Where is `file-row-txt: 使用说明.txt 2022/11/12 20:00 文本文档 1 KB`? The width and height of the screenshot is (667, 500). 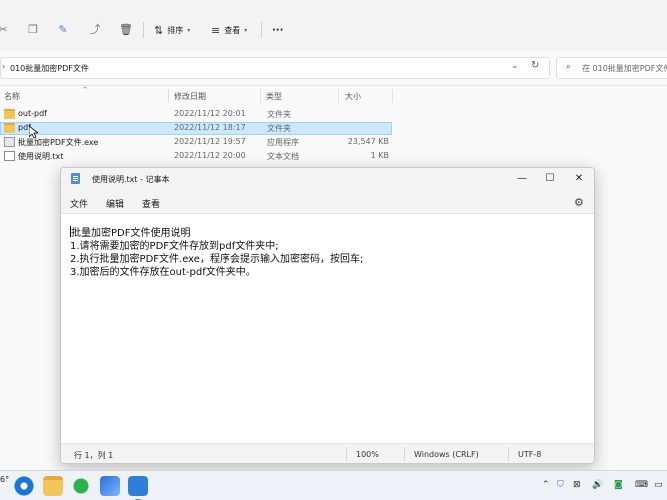
file-row-txt: 使用说明.txt 2022/11/12 20:00 文本文档 1 KB is located at coordinates (196, 156).